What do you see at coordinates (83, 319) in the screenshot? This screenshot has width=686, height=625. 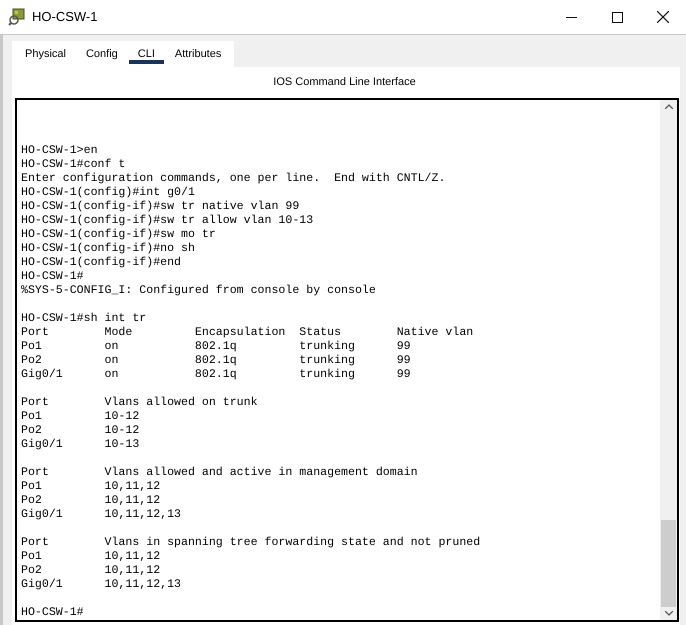 I see `terminal-line: HO-CSW-1#sh int tr` at bounding box center [83, 319].